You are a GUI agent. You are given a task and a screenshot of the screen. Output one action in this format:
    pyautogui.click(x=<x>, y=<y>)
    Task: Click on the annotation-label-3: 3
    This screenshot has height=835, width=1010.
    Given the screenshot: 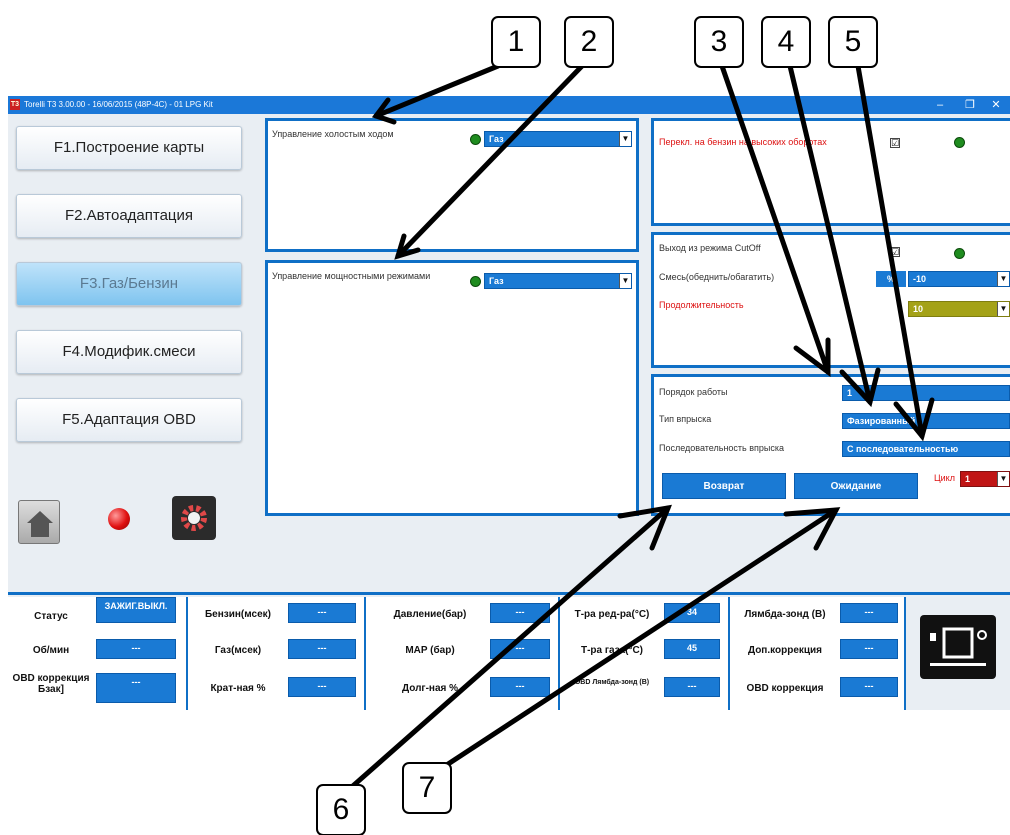 What is the action you would take?
    pyautogui.click(x=719, y=42)
    